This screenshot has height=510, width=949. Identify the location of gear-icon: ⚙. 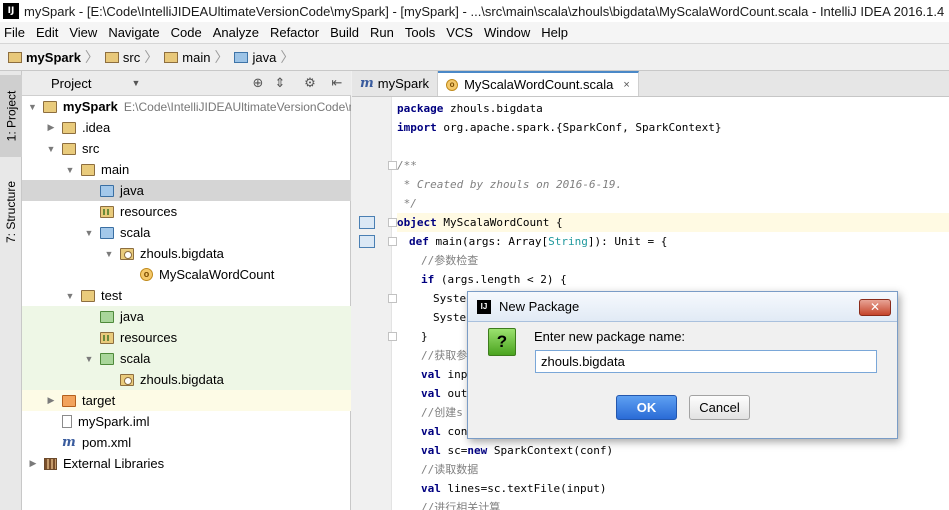
(310, 83).